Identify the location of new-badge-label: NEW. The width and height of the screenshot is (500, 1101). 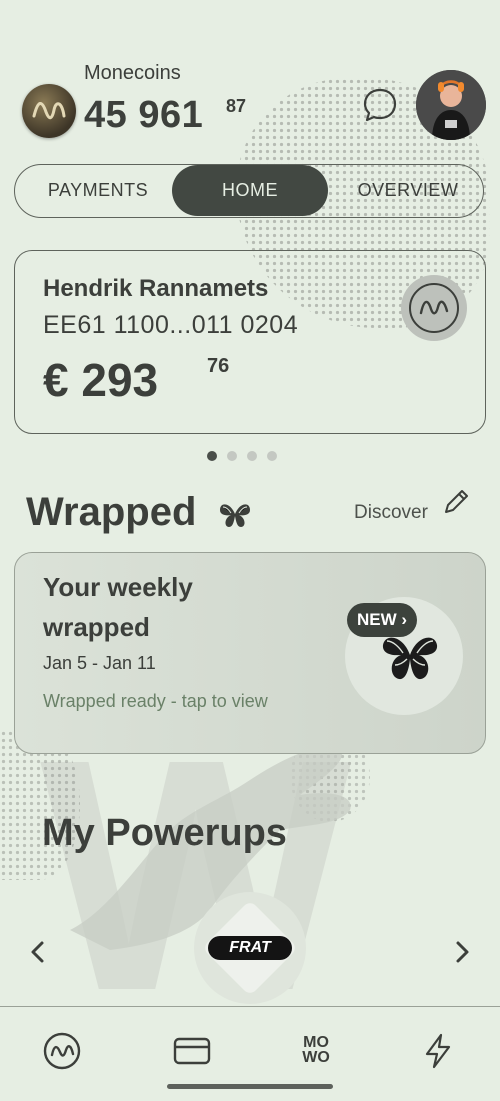
(377, 619).